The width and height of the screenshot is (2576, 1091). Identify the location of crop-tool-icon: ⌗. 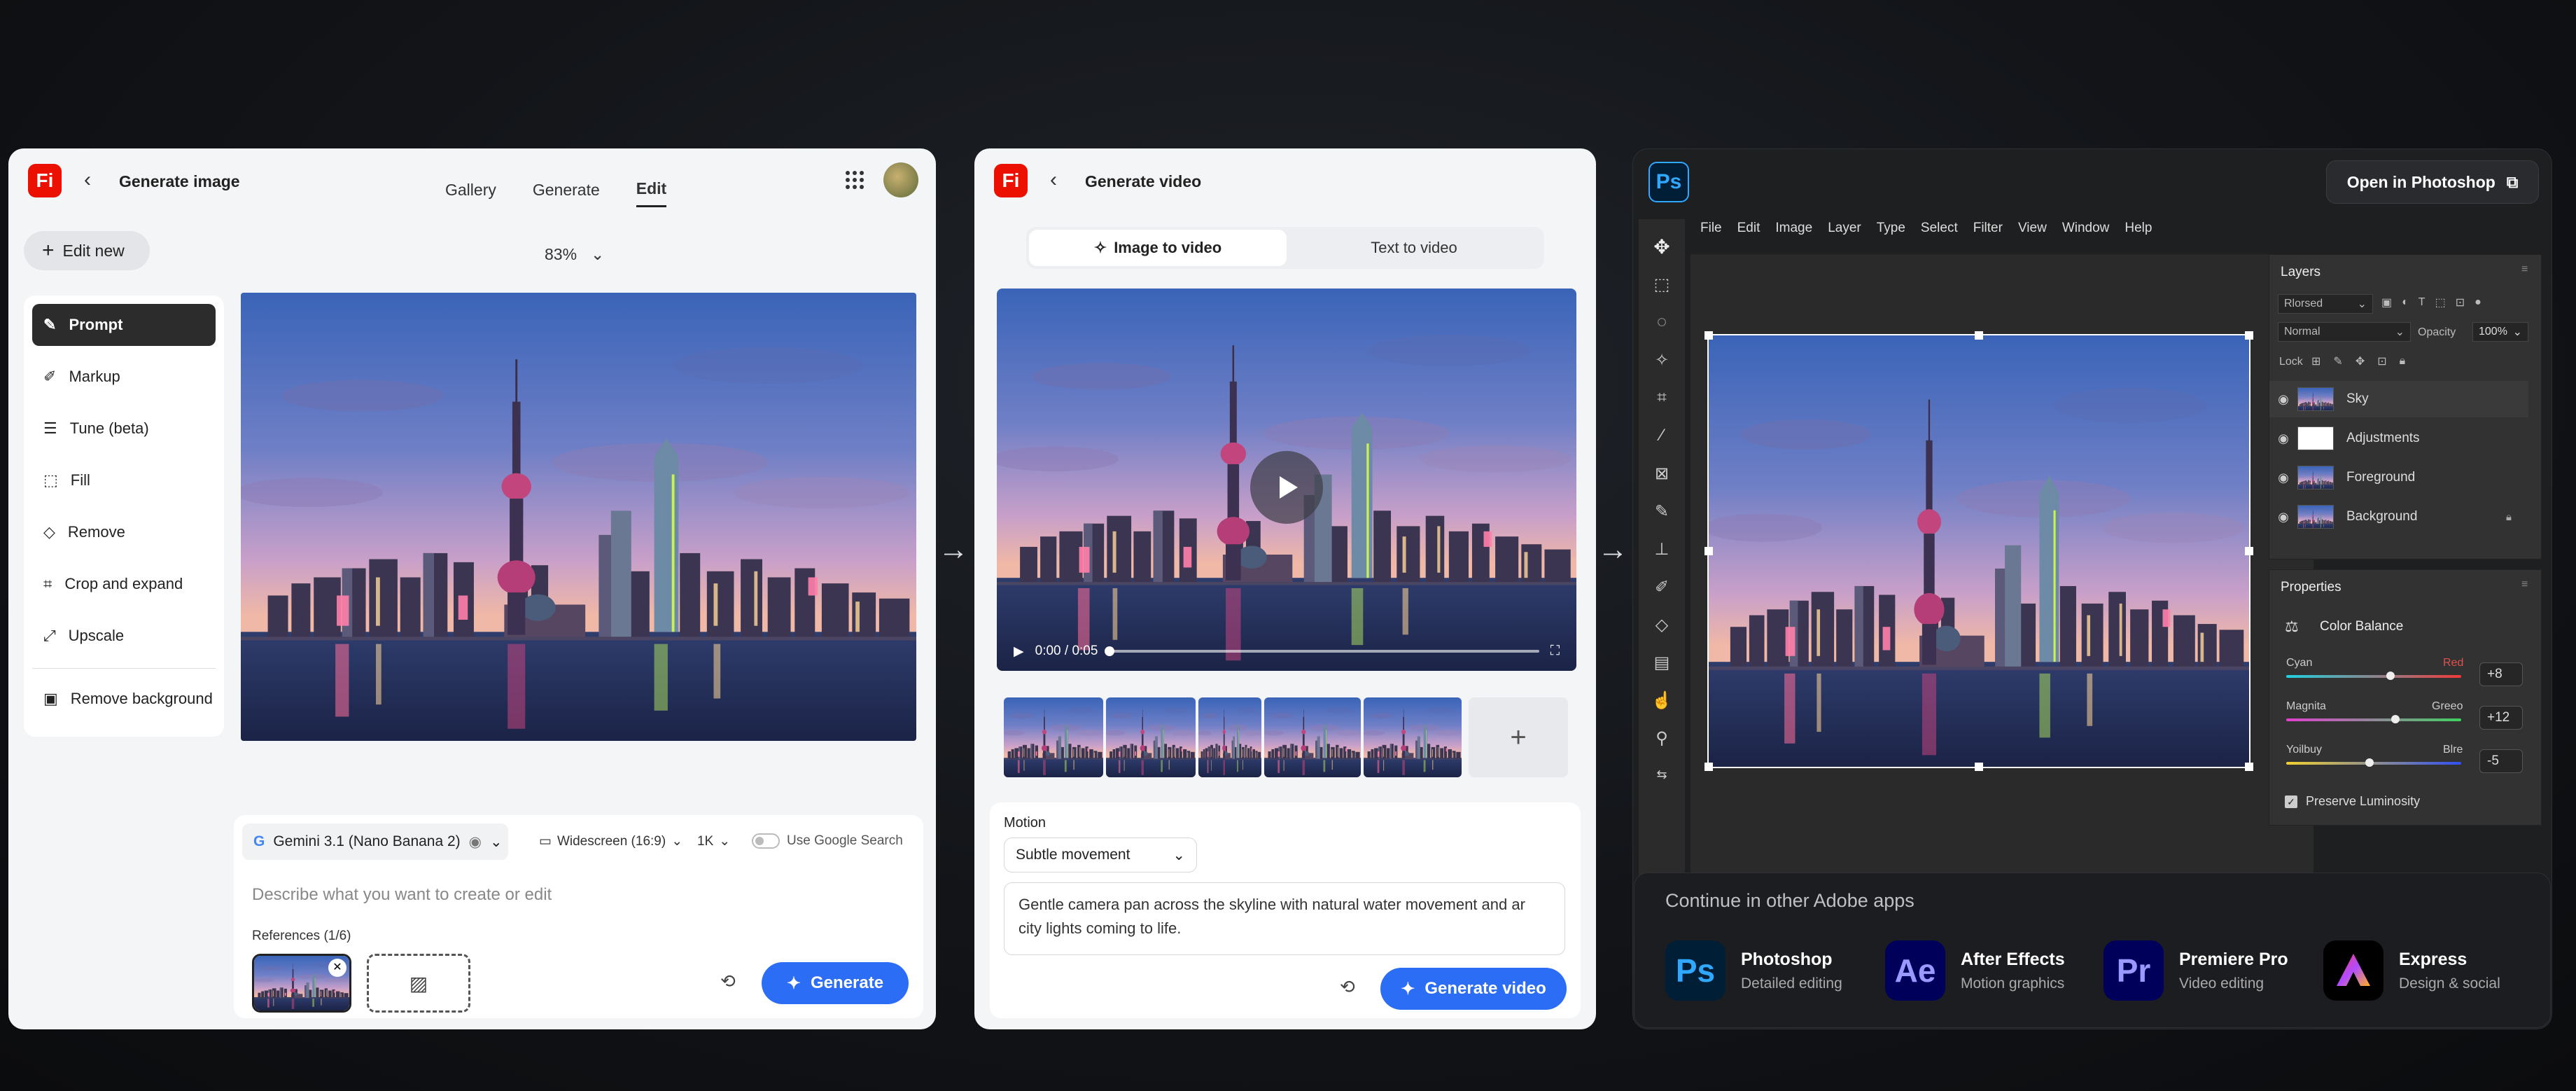
(1661, 397).